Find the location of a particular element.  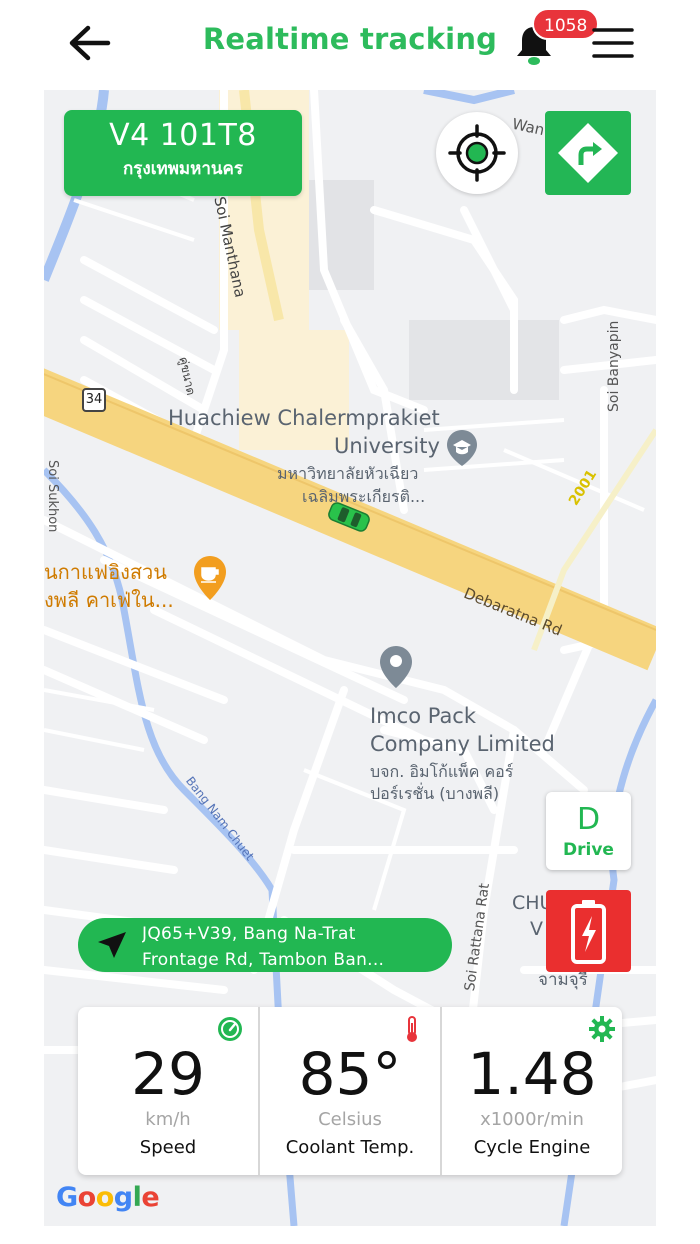

plate-province: กรุงเทพมหานคร is located at coordinates (183, 169).